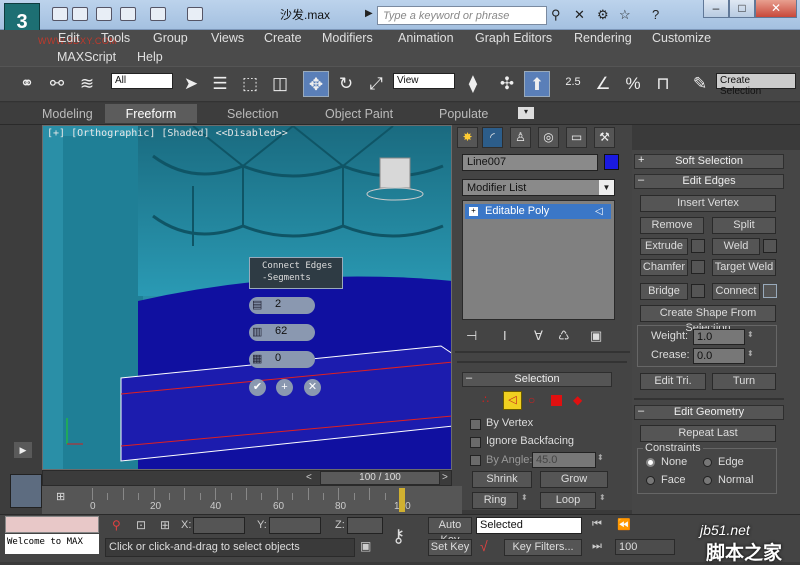 This screenshot has width=800, height=565. What do you see at coordinates (556, 15) in the screenshot?
I see `binoculars-icon: ⚲` at bounding box center [556, 15].